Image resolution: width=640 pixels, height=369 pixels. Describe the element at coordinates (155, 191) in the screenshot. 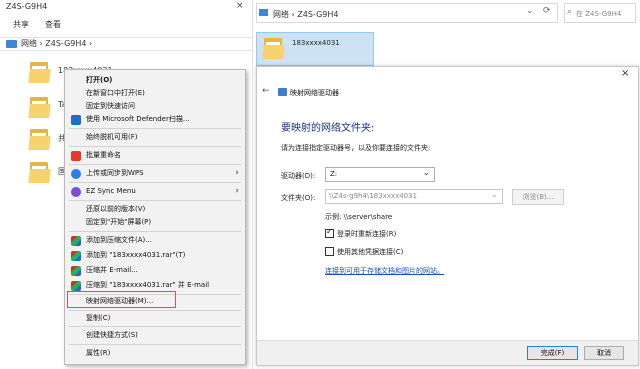

I see `menu-item-ez-sync: EZ Sync Menu ›` at that location.